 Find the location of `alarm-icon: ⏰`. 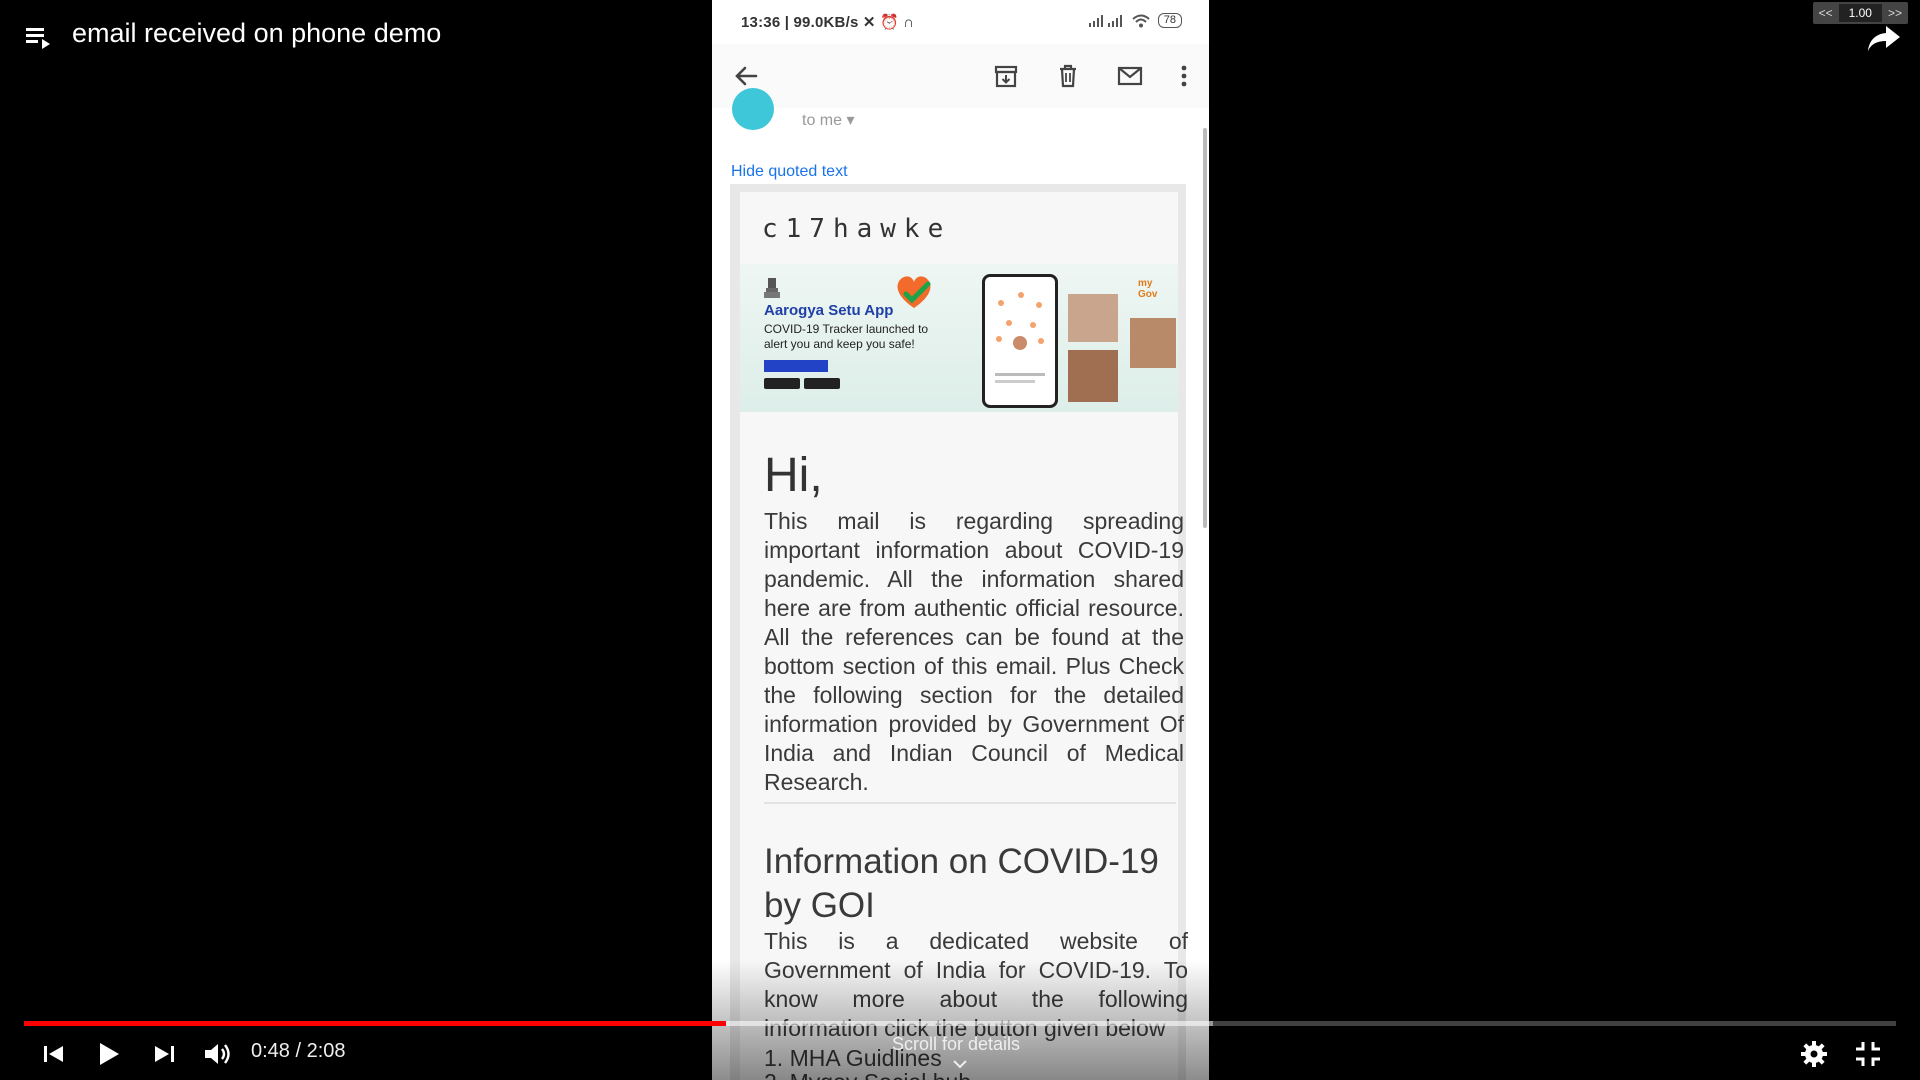

alarm-icon: ⏰ is located at coordinates (889, 22).